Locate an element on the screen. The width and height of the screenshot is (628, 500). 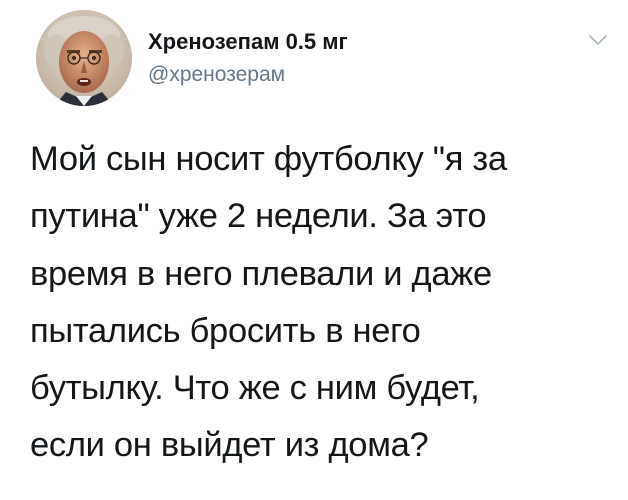
author-display-name: Хренозепам 0.5 мг is located at coordinates (248, 42).